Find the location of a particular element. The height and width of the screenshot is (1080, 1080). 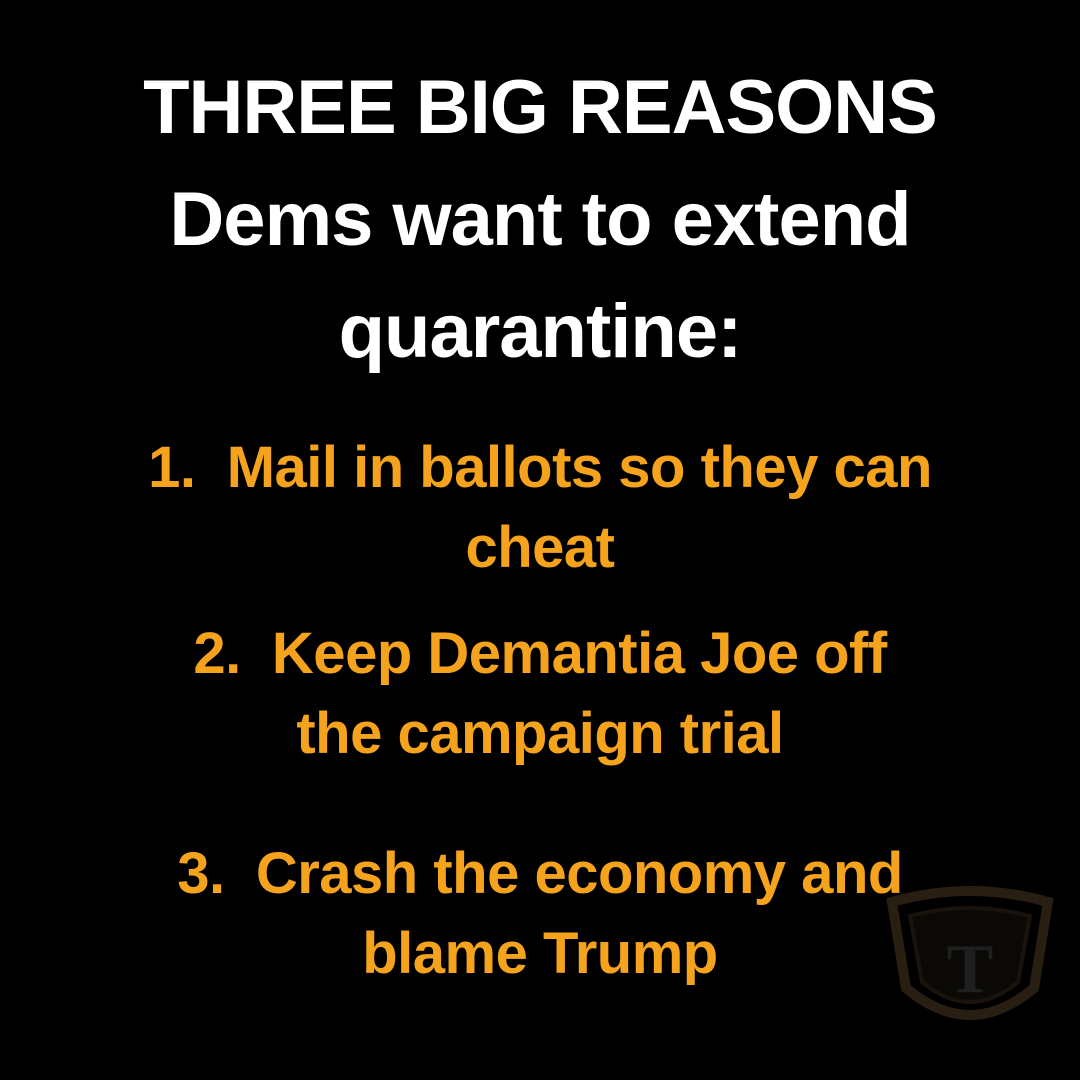

headline-line-1: THREE BIG REASONS is located at coordinates (540, 107).